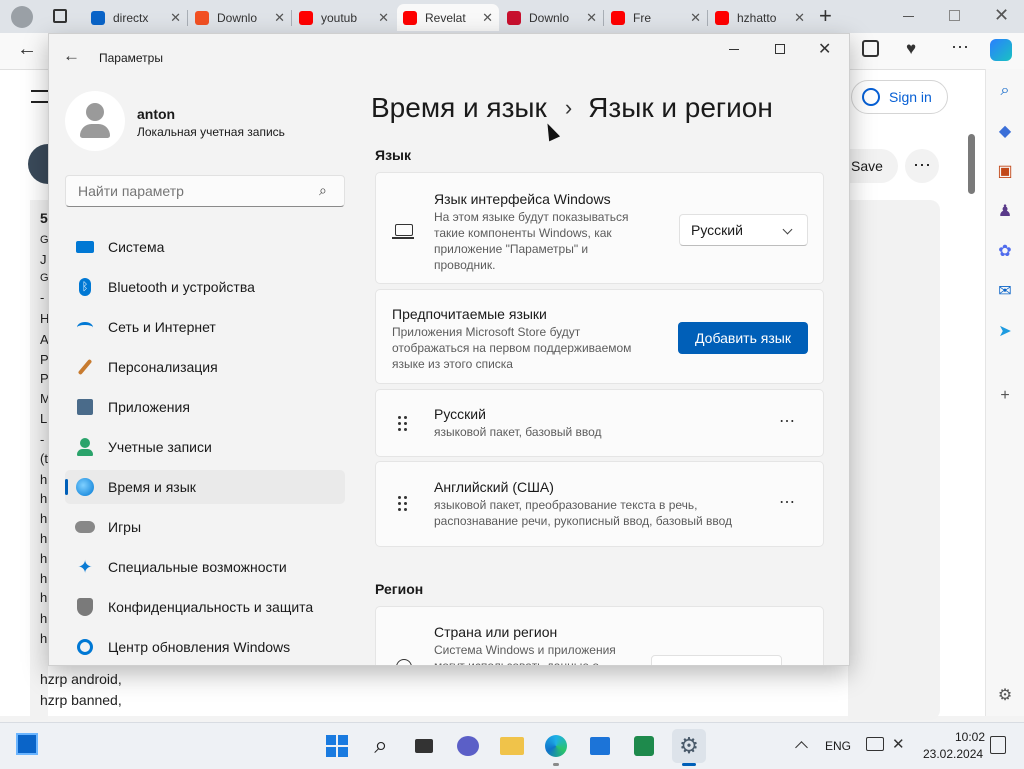 The height and width of the screenshot is (769, 1024). Describe the element at coordinates (824, 49) in the screenshot. I see `close-icon: ✕` at that location.